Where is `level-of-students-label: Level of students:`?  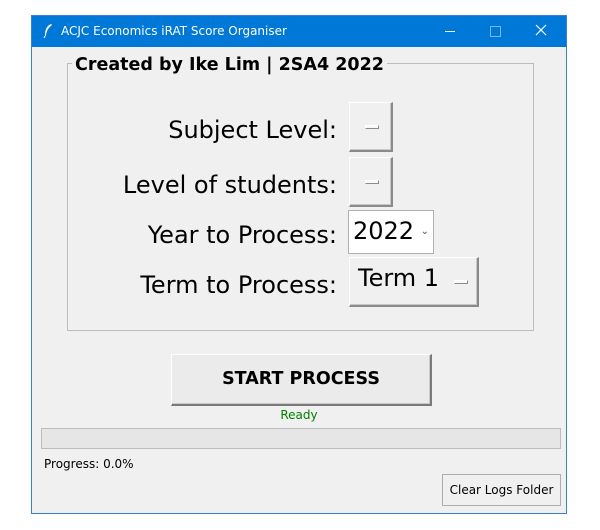 level-of-students-label: Level of students: is located at coordinates (229, 185).